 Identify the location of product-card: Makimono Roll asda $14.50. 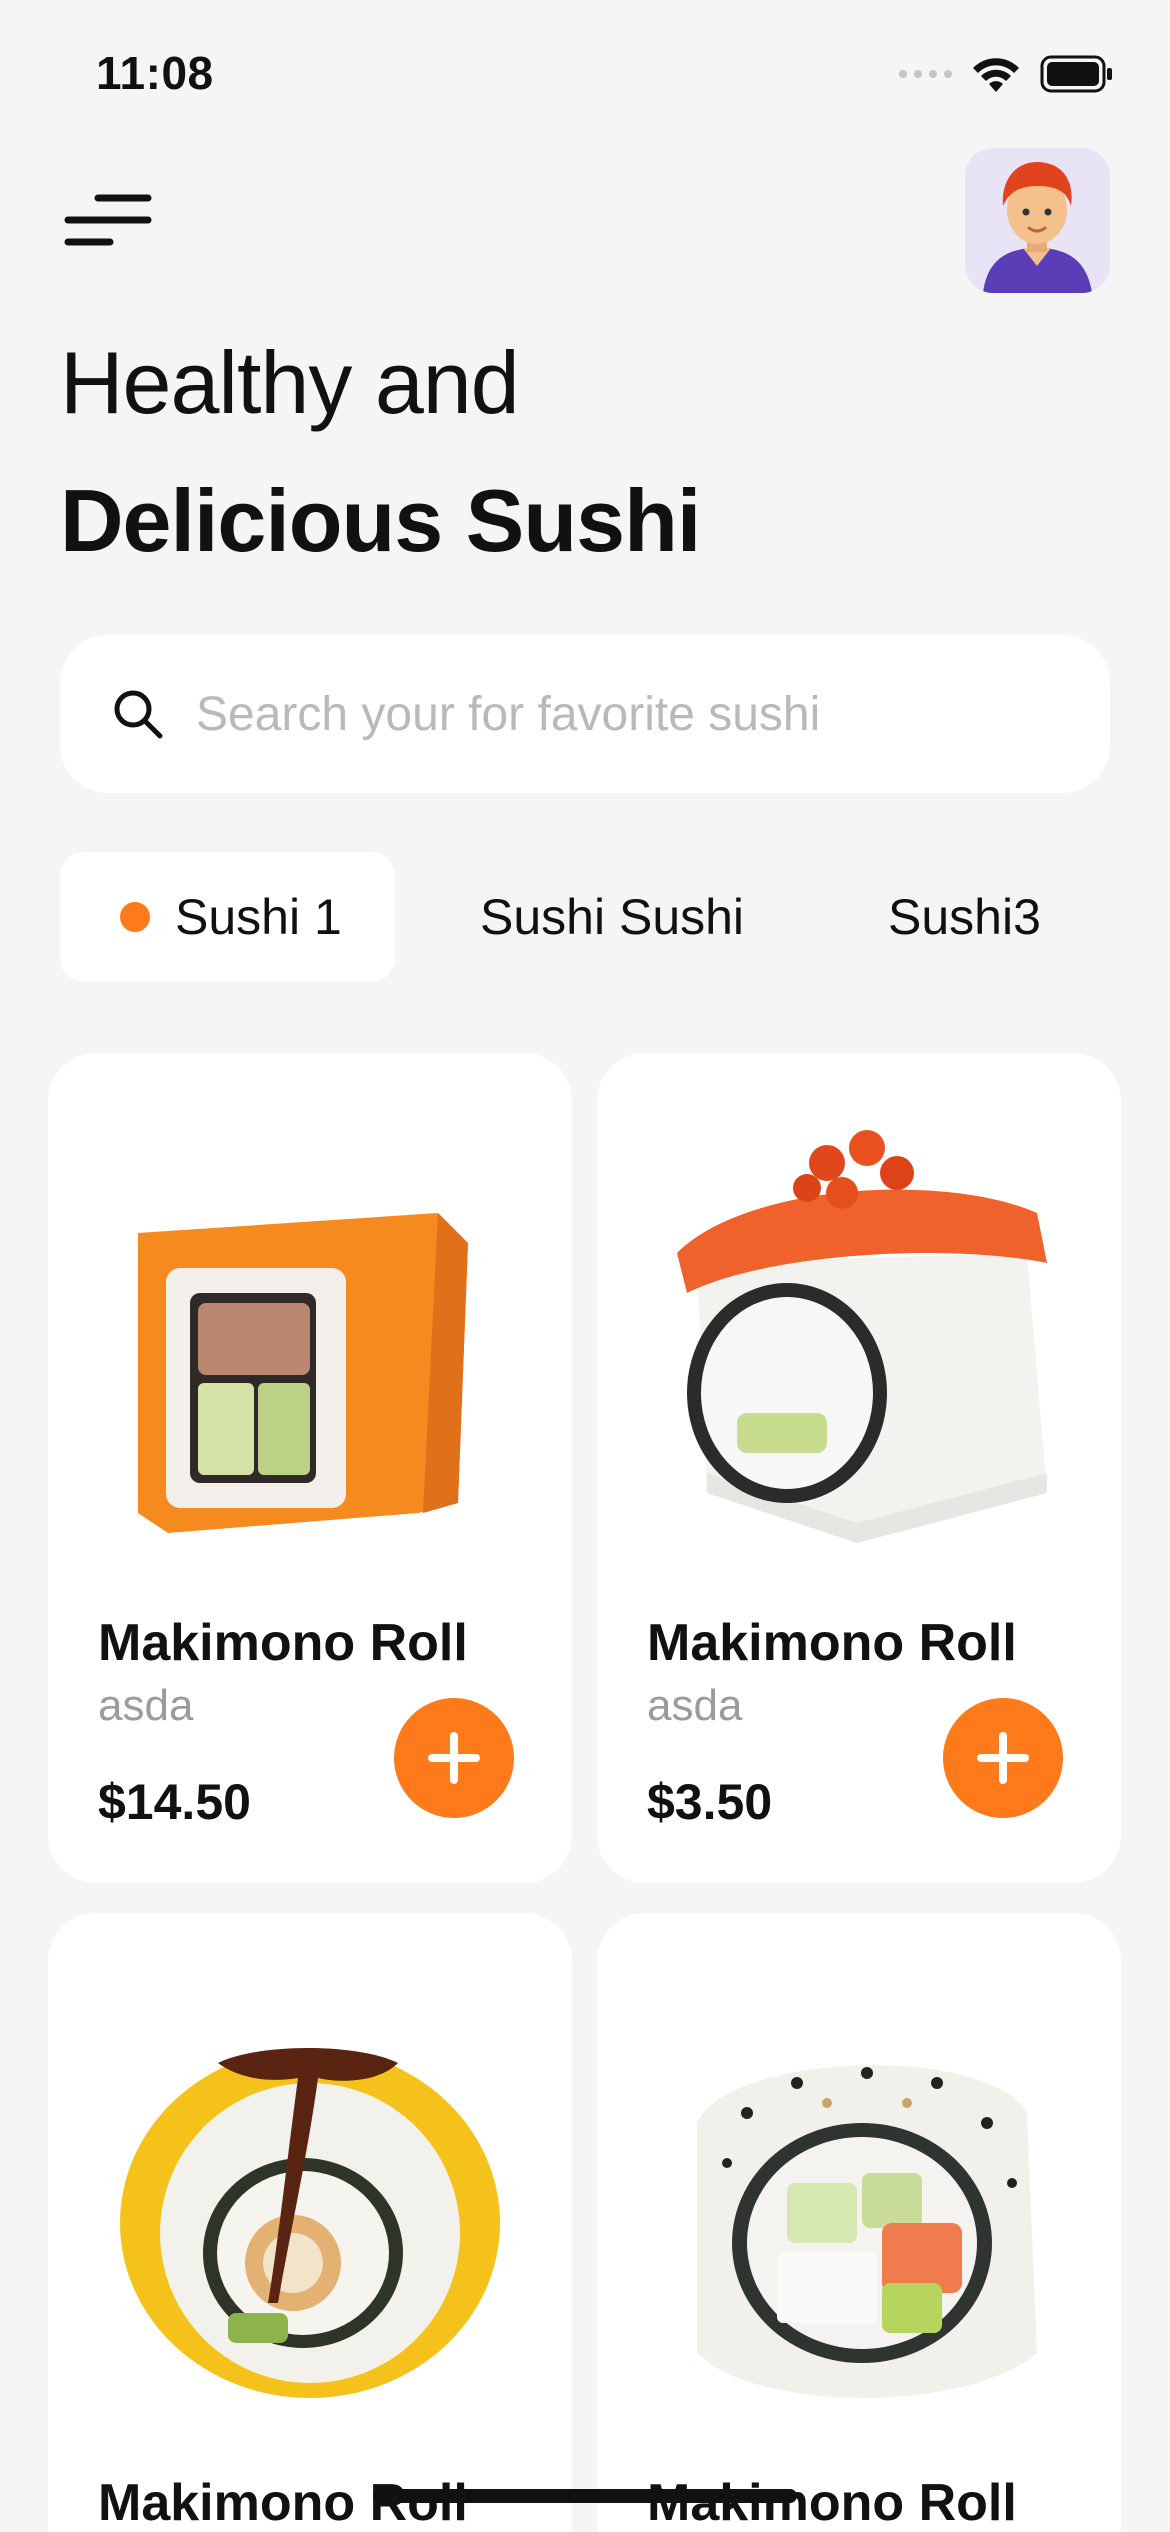
(310, 1468).